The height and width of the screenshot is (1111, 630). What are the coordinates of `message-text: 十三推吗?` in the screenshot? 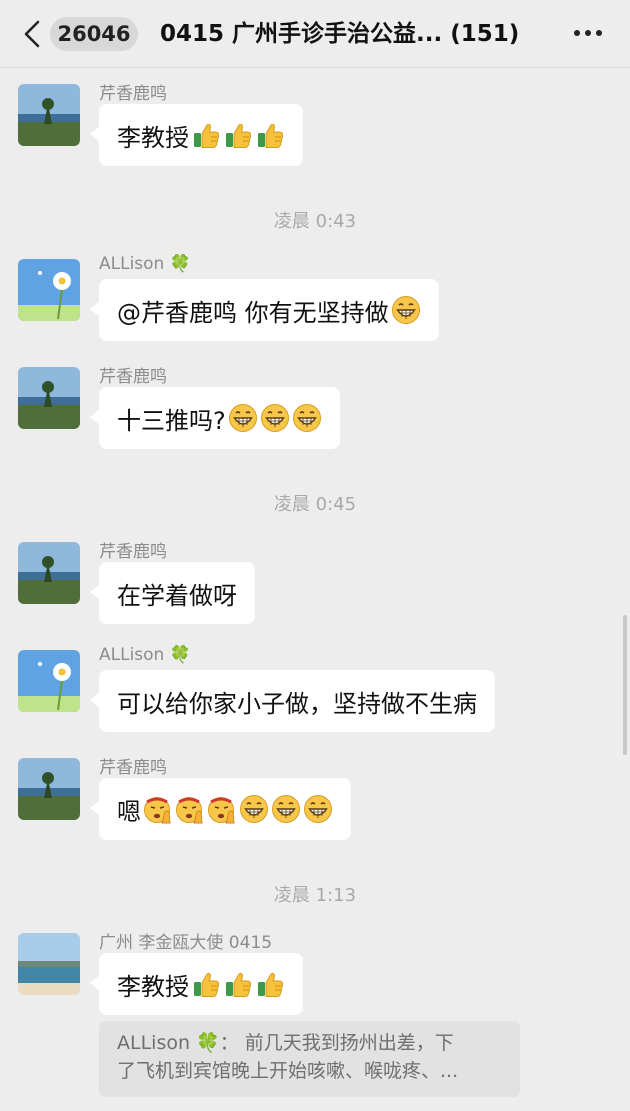 It's located at (171, 420).